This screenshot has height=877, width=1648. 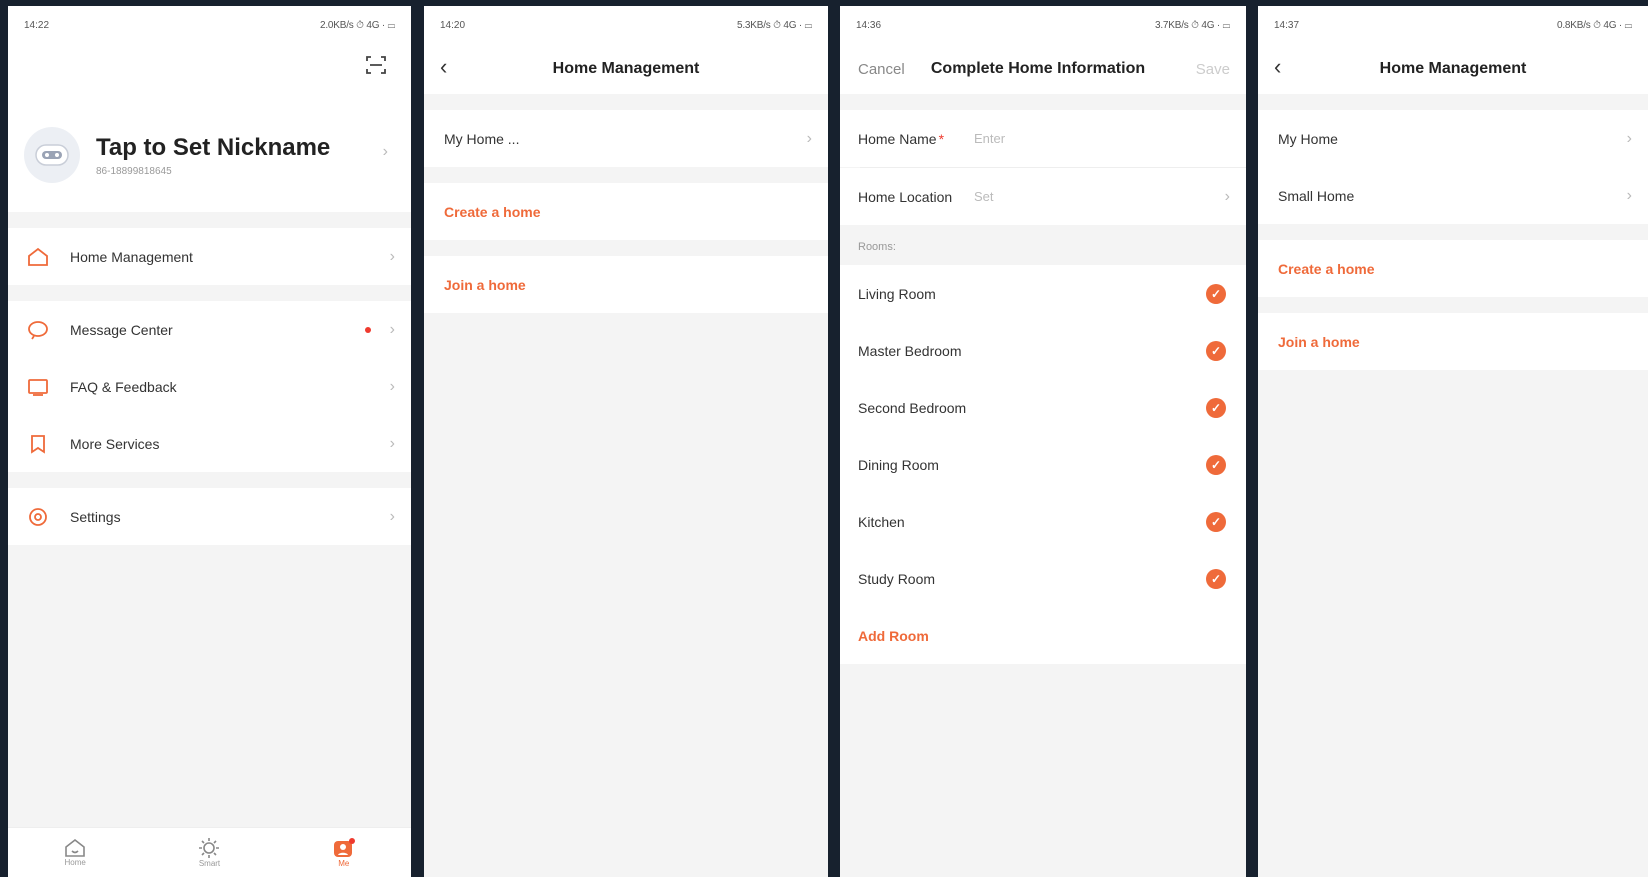 I want to click on scan-icon, so click(x=376, y=65).